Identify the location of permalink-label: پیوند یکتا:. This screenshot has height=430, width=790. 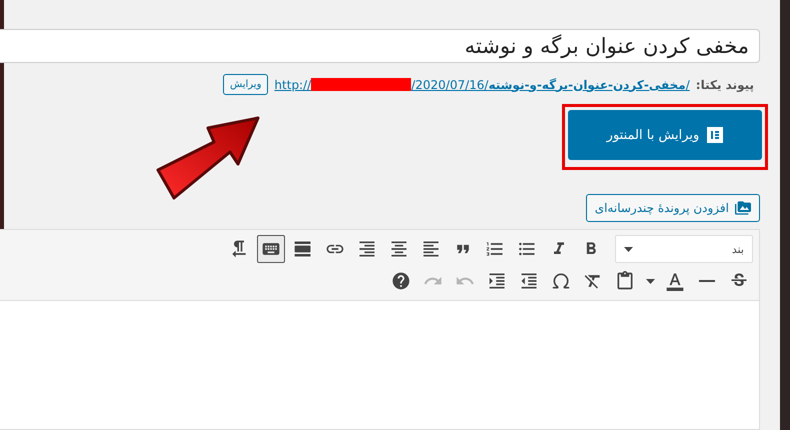
(725, 85).